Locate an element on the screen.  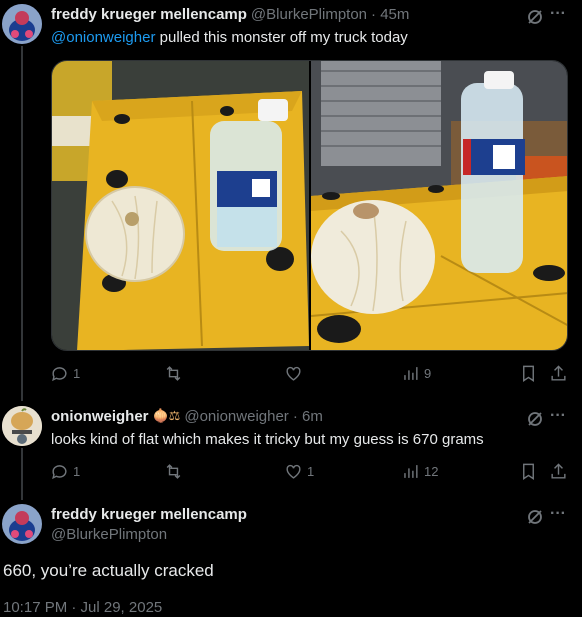
like-button is located at coordinates (295, 373).